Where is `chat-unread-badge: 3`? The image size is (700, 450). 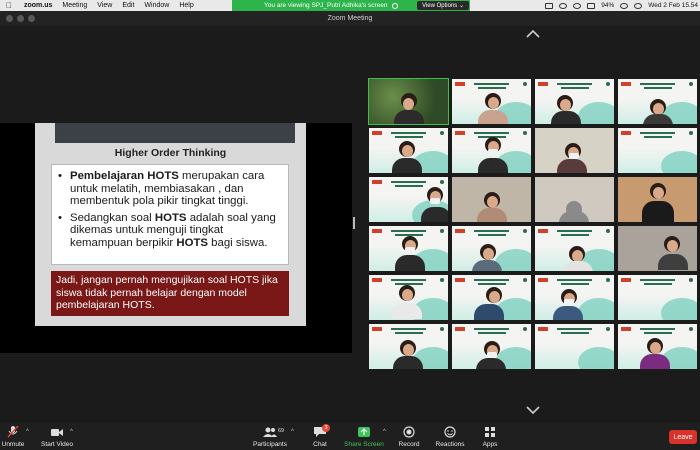 chat-unread-badge: 3 is located at coordinates (326, 428).